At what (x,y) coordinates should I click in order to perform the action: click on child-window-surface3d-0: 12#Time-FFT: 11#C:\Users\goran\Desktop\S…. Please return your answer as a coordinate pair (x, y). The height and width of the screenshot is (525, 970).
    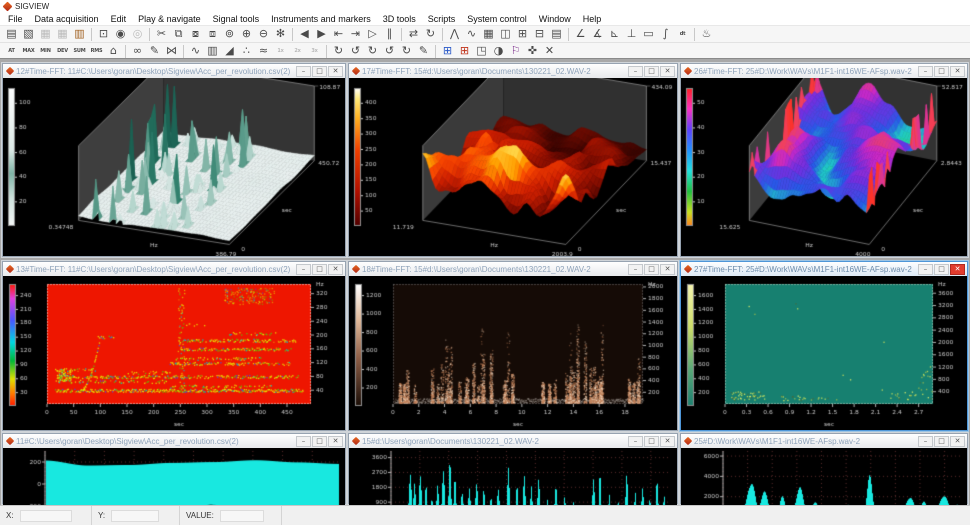
    Looking at the image, I should click on (174, 160).